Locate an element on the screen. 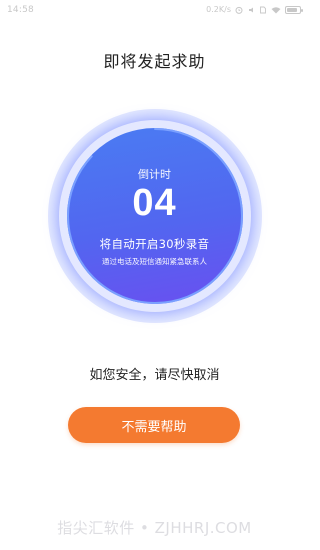  silent-icon is located at coordinates (251, 9).